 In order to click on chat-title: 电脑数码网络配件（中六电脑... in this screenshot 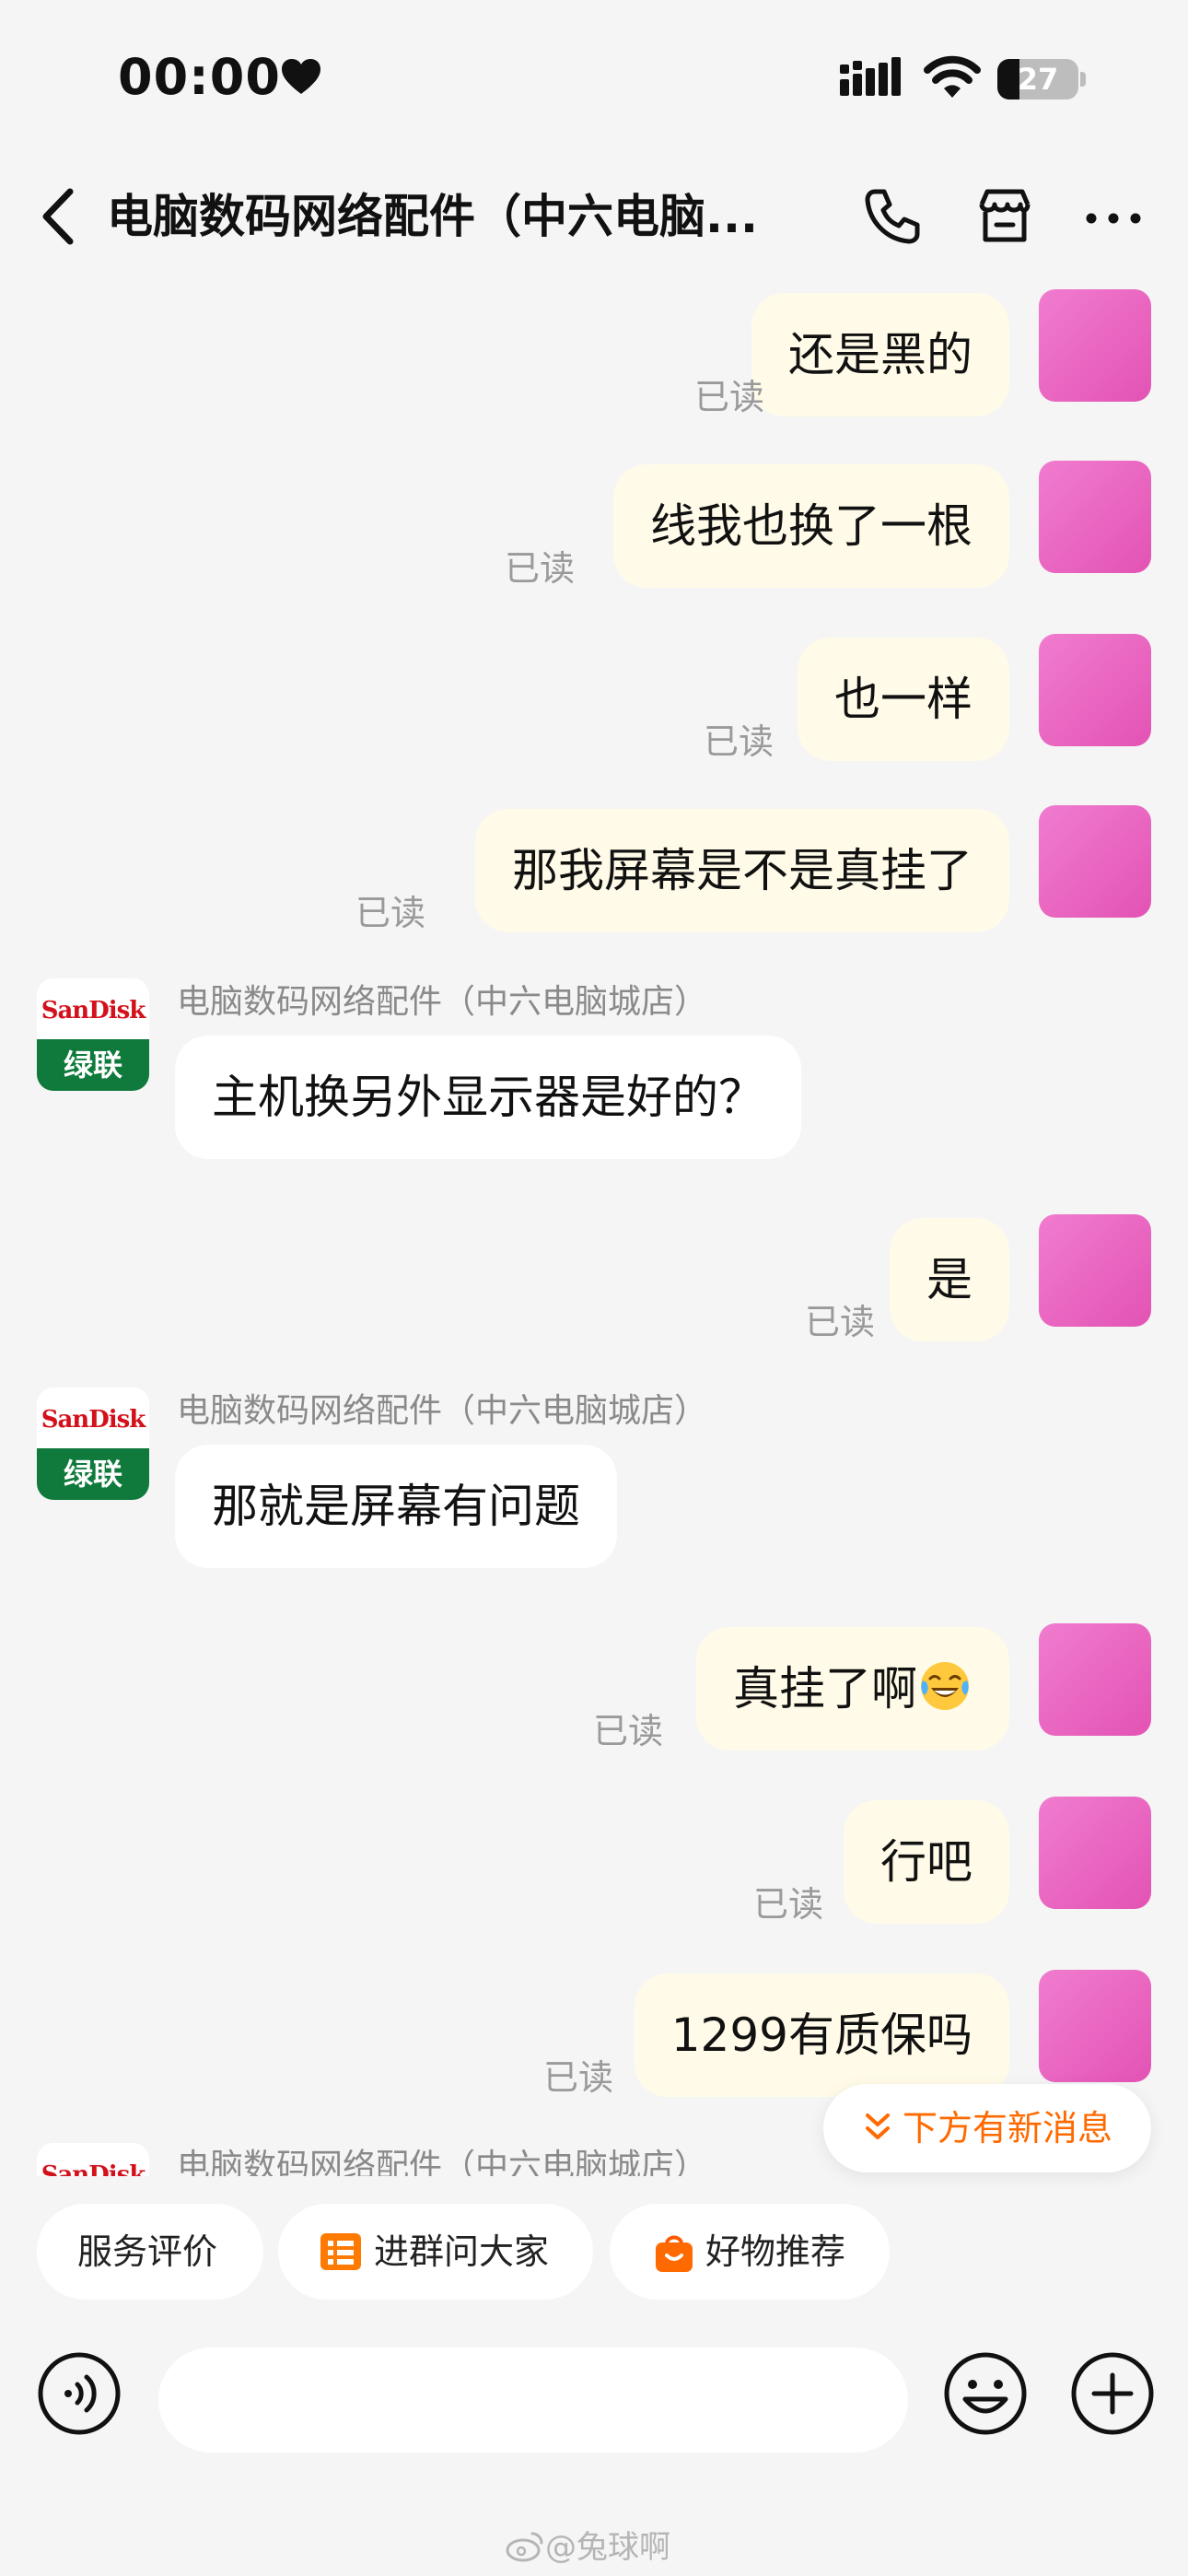, I will do `click(432, 216)`.